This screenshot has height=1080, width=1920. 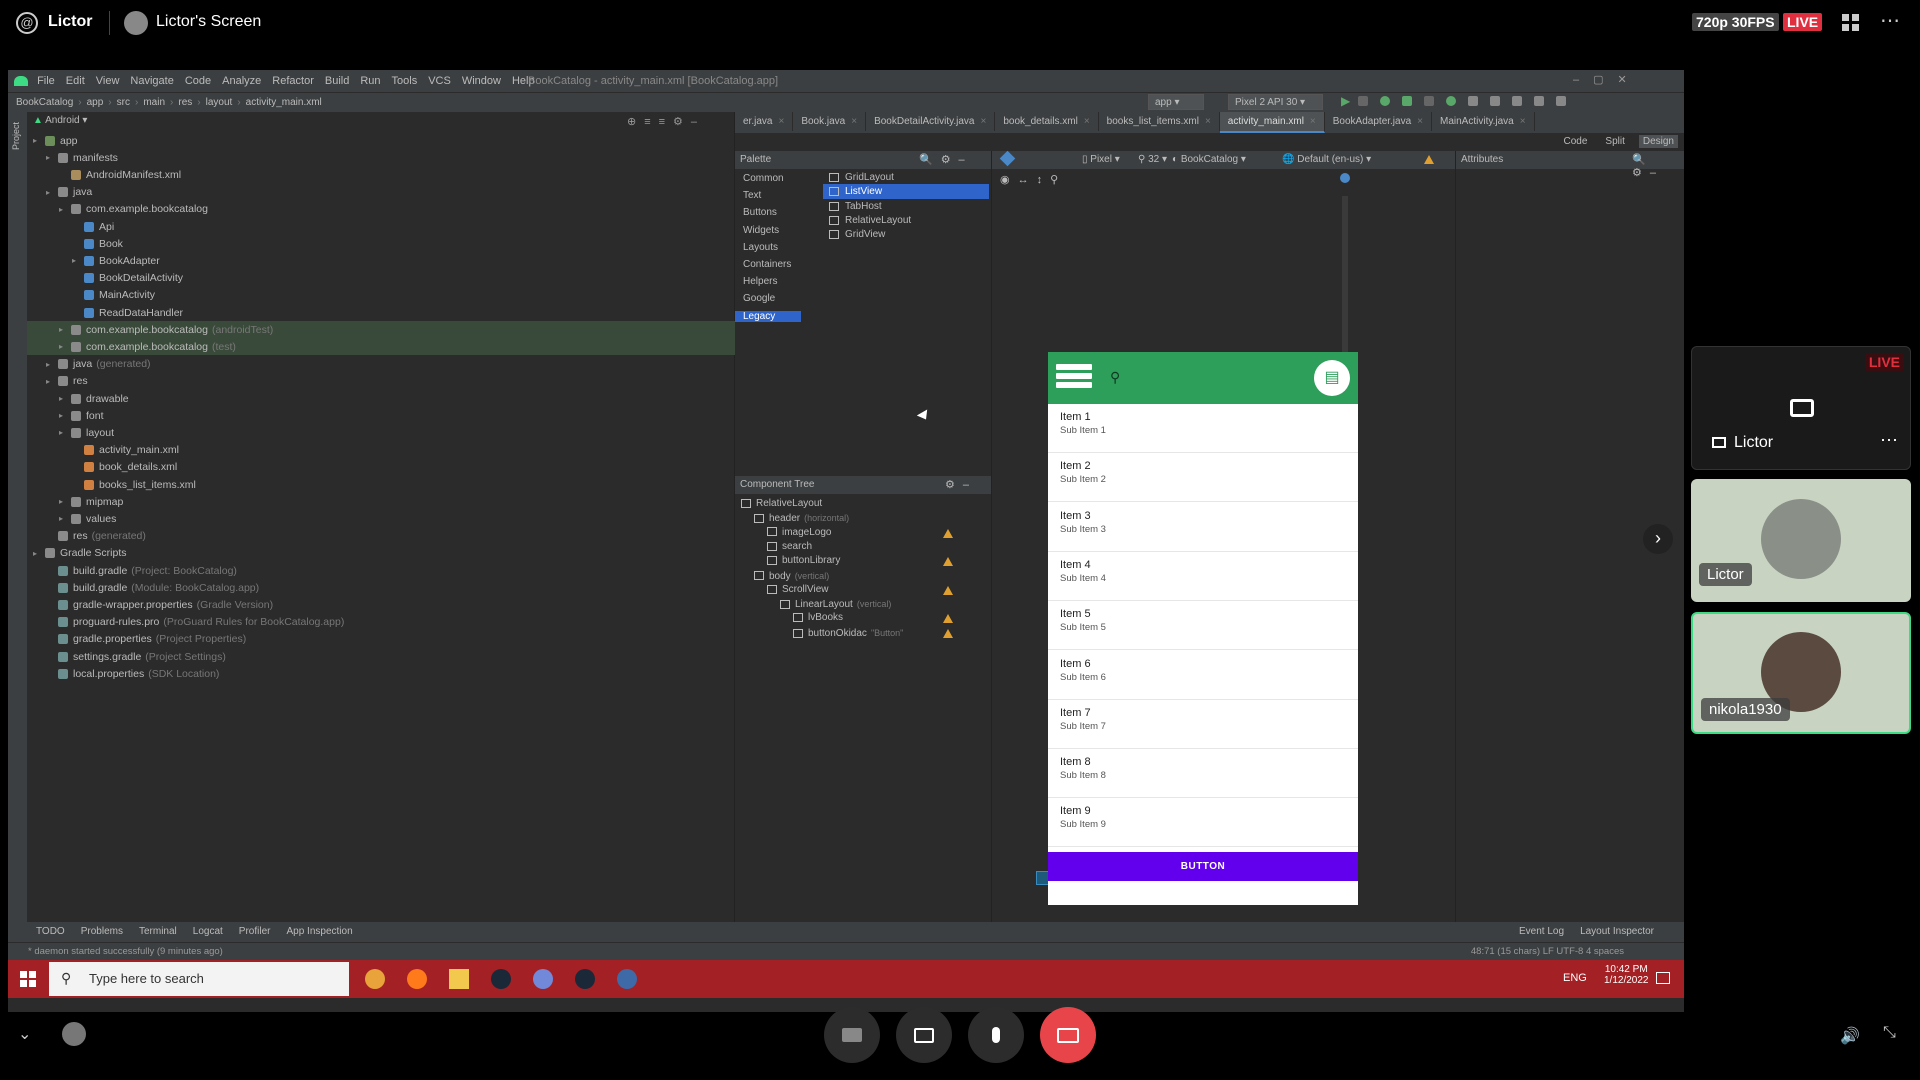 I want to click on menu-item: Window, so click(x=481, y=81).